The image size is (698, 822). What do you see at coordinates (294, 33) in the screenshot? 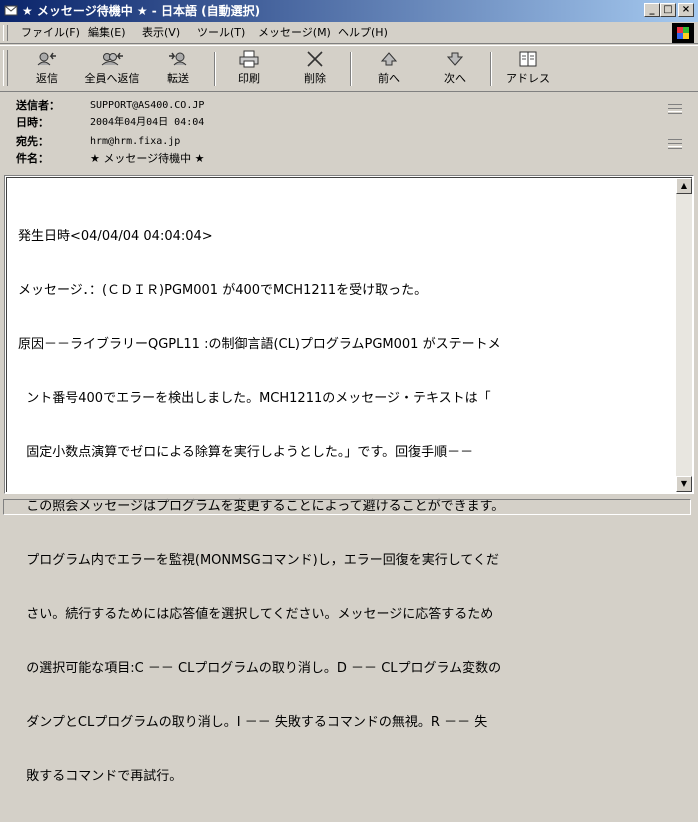
I see `menu-message: メッセージ(M)` at bounding box center [294, 33].